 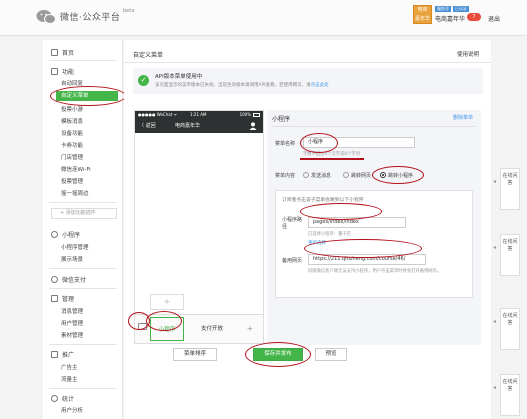 What do you see at coordinates (54, 234) in the screenshot?
I see `link-icon` at bounding box center [54, 234].